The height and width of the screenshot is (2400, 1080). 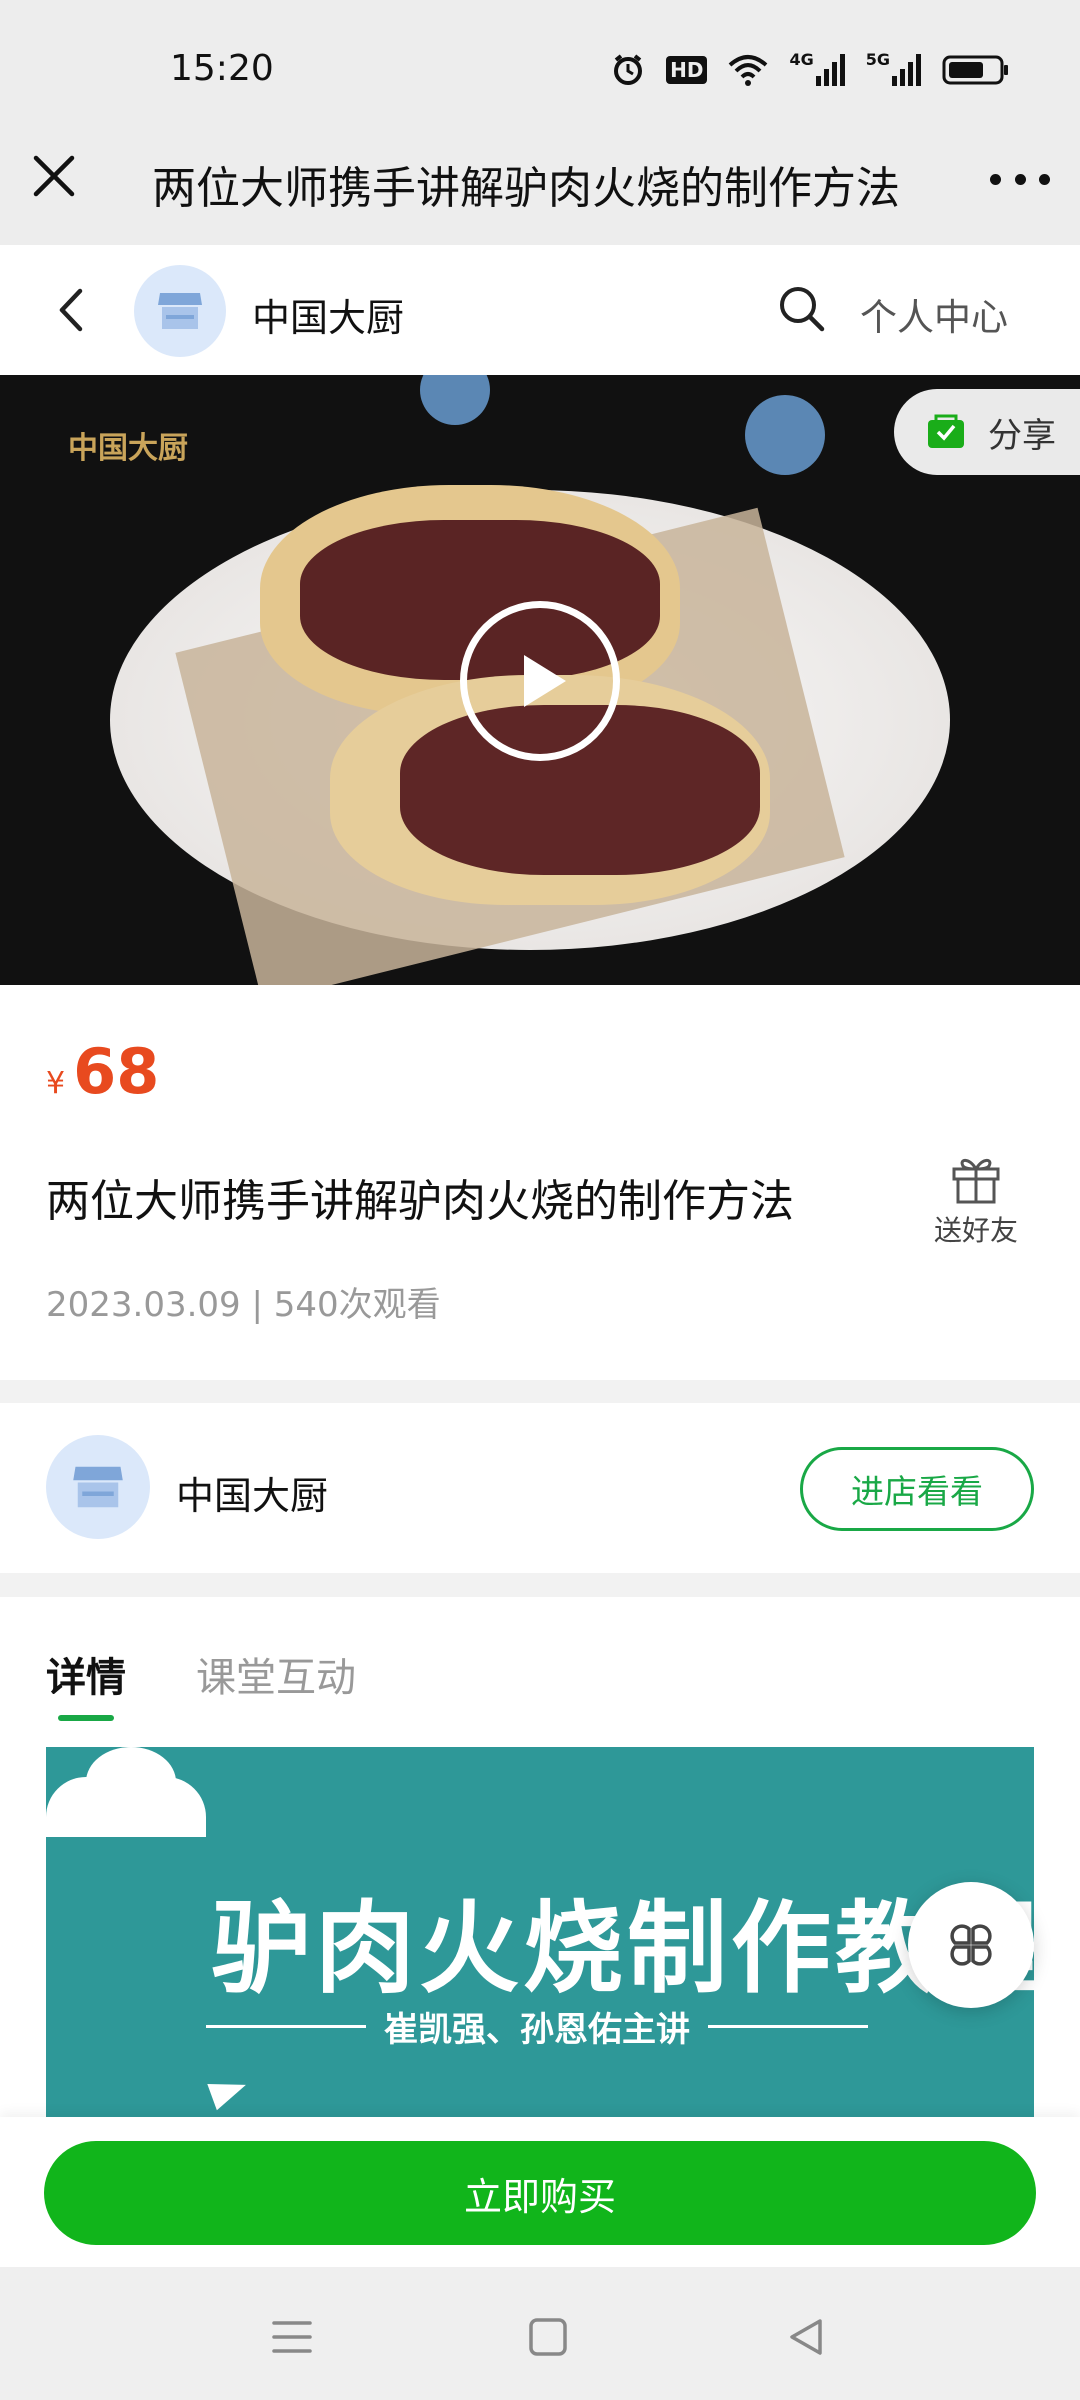 I want to click on chevron-left-icon, so click(x=71, y=310).